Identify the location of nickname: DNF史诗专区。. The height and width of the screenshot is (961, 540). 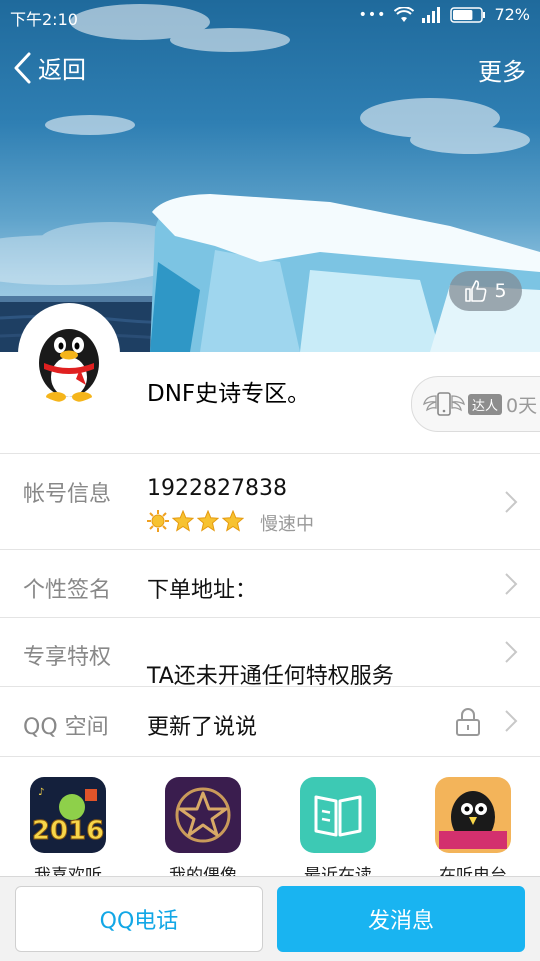
(229, 394).